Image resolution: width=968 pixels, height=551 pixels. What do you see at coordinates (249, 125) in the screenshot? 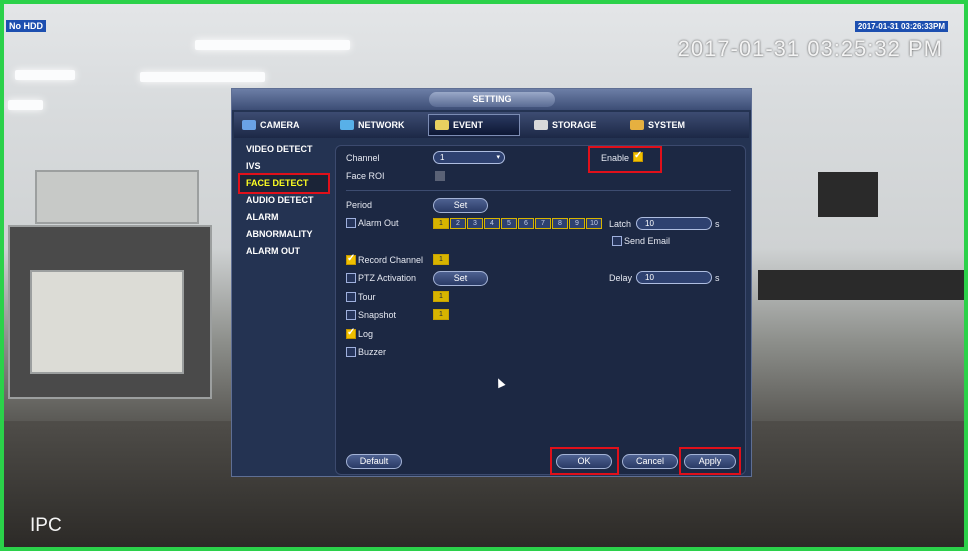
I see `camera-icon` at bounding box center [249, 125].